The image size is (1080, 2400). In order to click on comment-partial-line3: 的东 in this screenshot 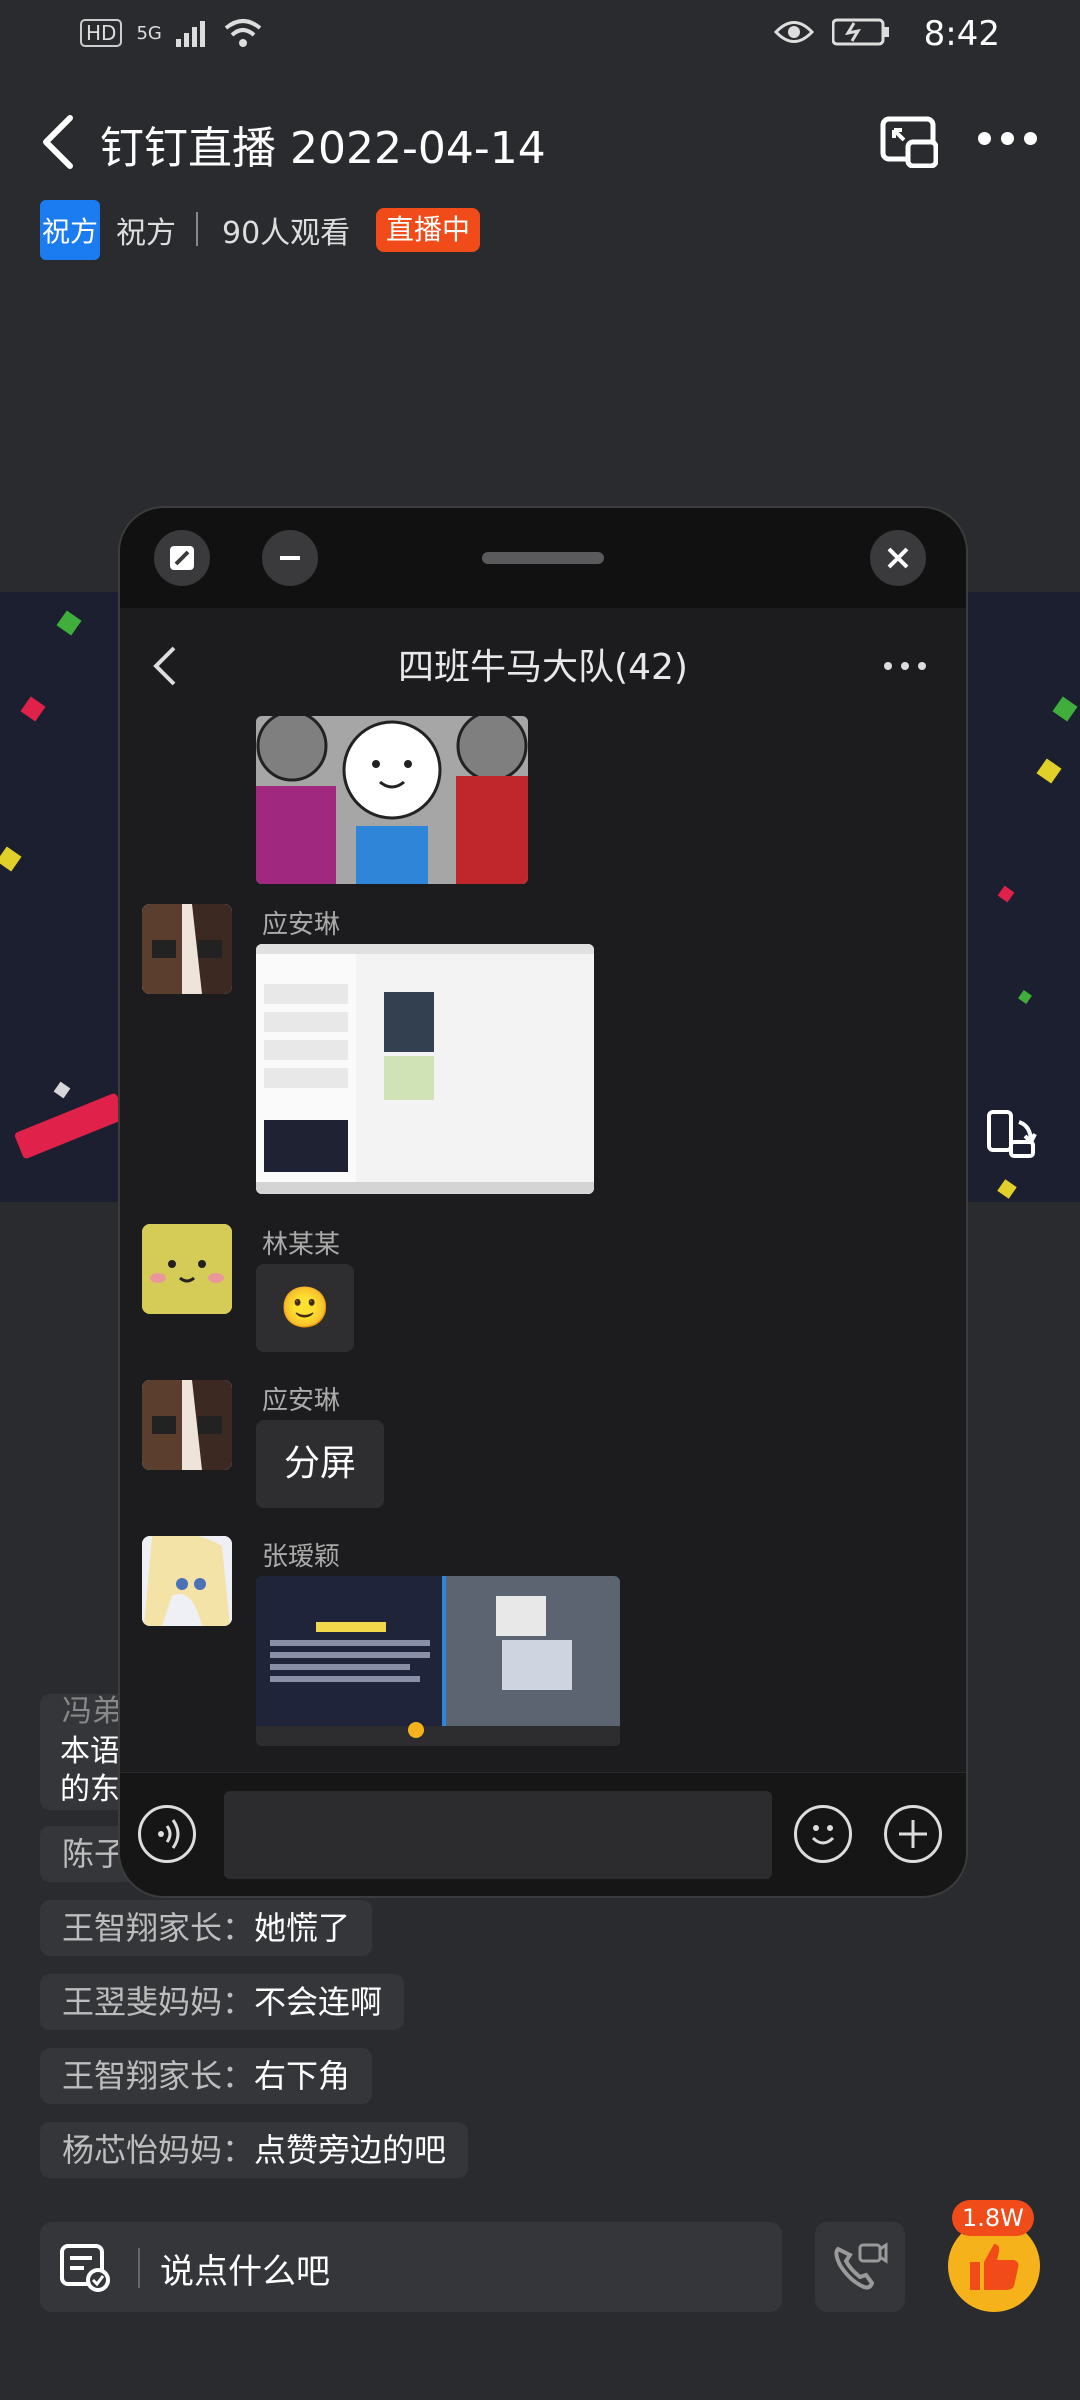, I will do `click(90, 1789)`.